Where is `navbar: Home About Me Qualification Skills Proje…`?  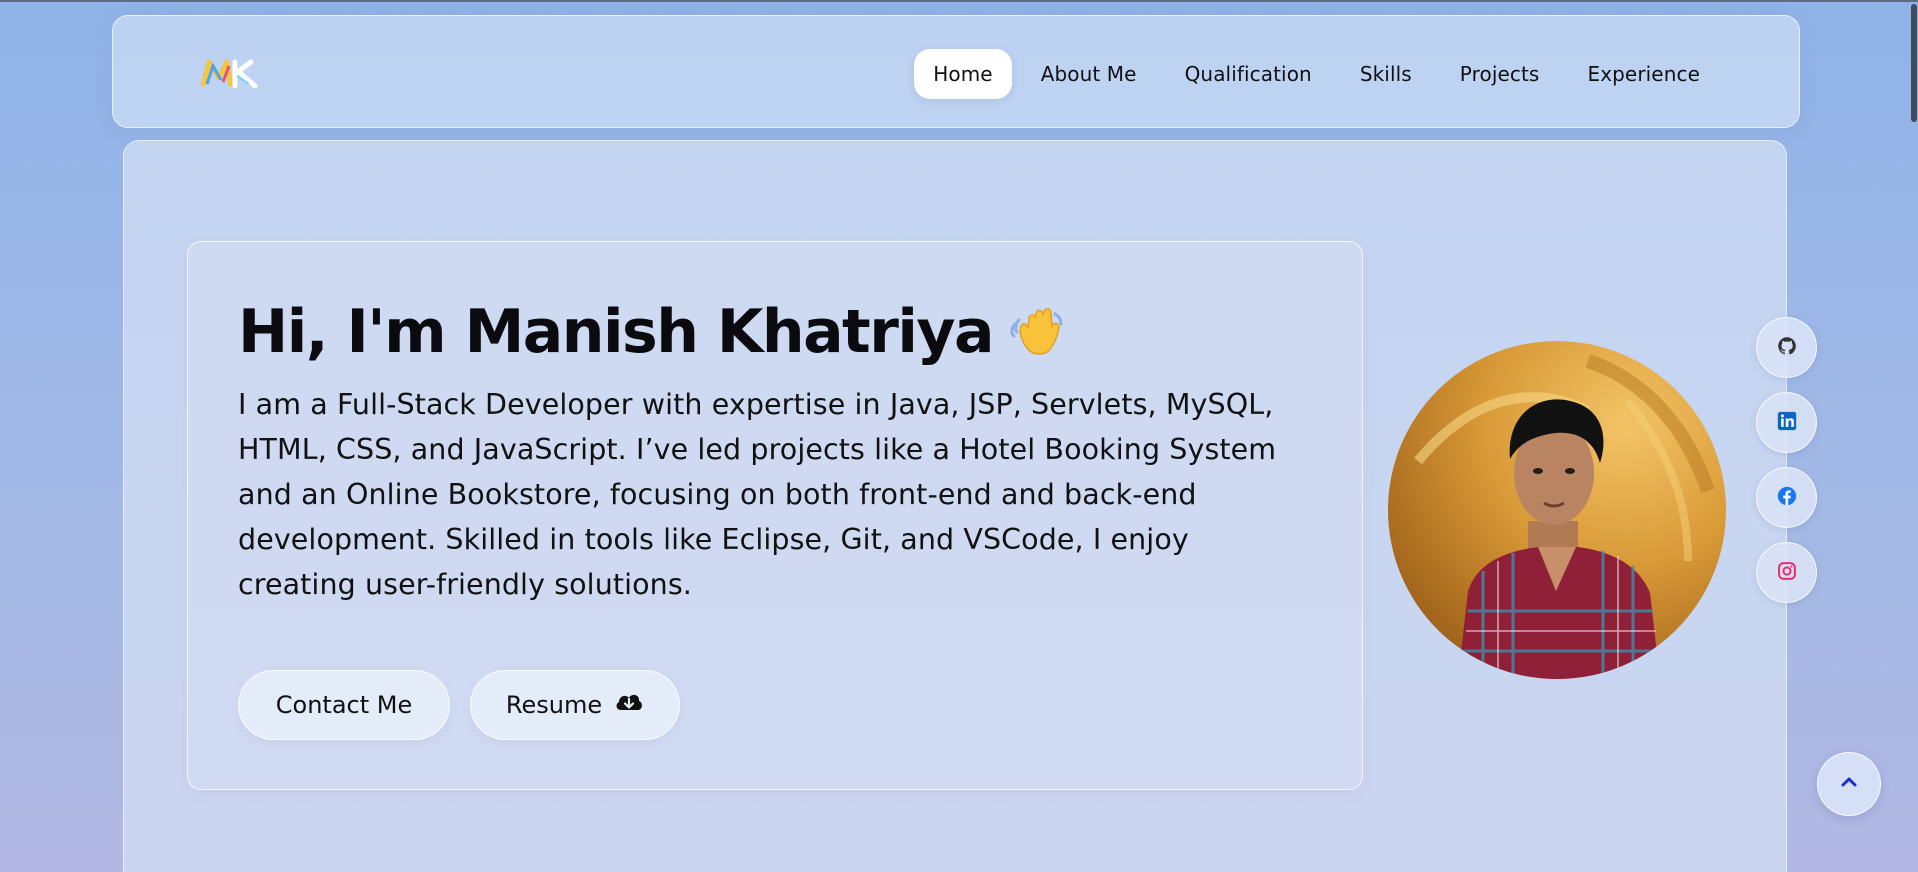 navbar: Home About Me Qualification Skills Proje… is located at coordinates (956, 71).